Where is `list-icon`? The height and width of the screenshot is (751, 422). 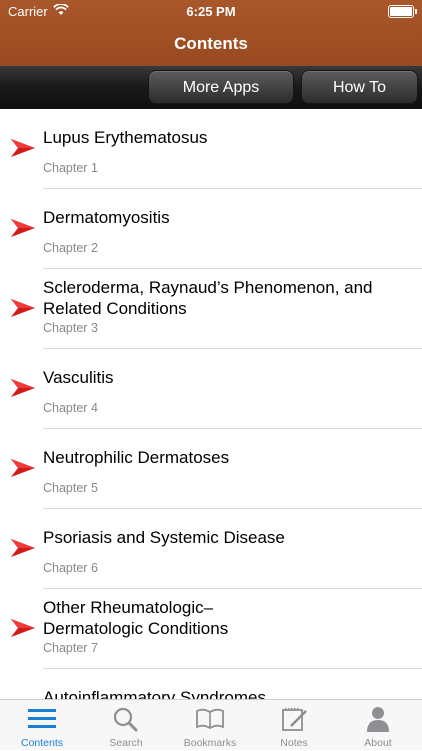 list-icon is located at coordinates (42, 718).